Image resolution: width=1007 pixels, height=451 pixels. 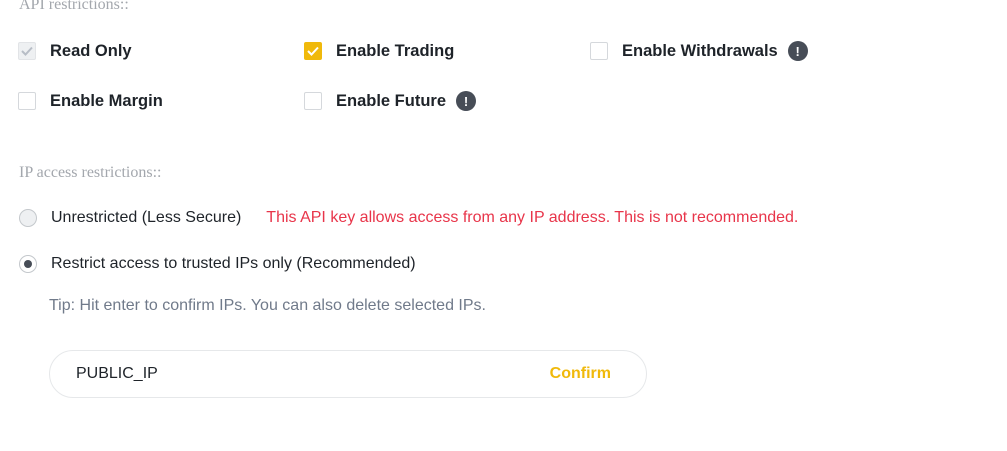 I want to click on ip-input, so click(x=286, y=374).